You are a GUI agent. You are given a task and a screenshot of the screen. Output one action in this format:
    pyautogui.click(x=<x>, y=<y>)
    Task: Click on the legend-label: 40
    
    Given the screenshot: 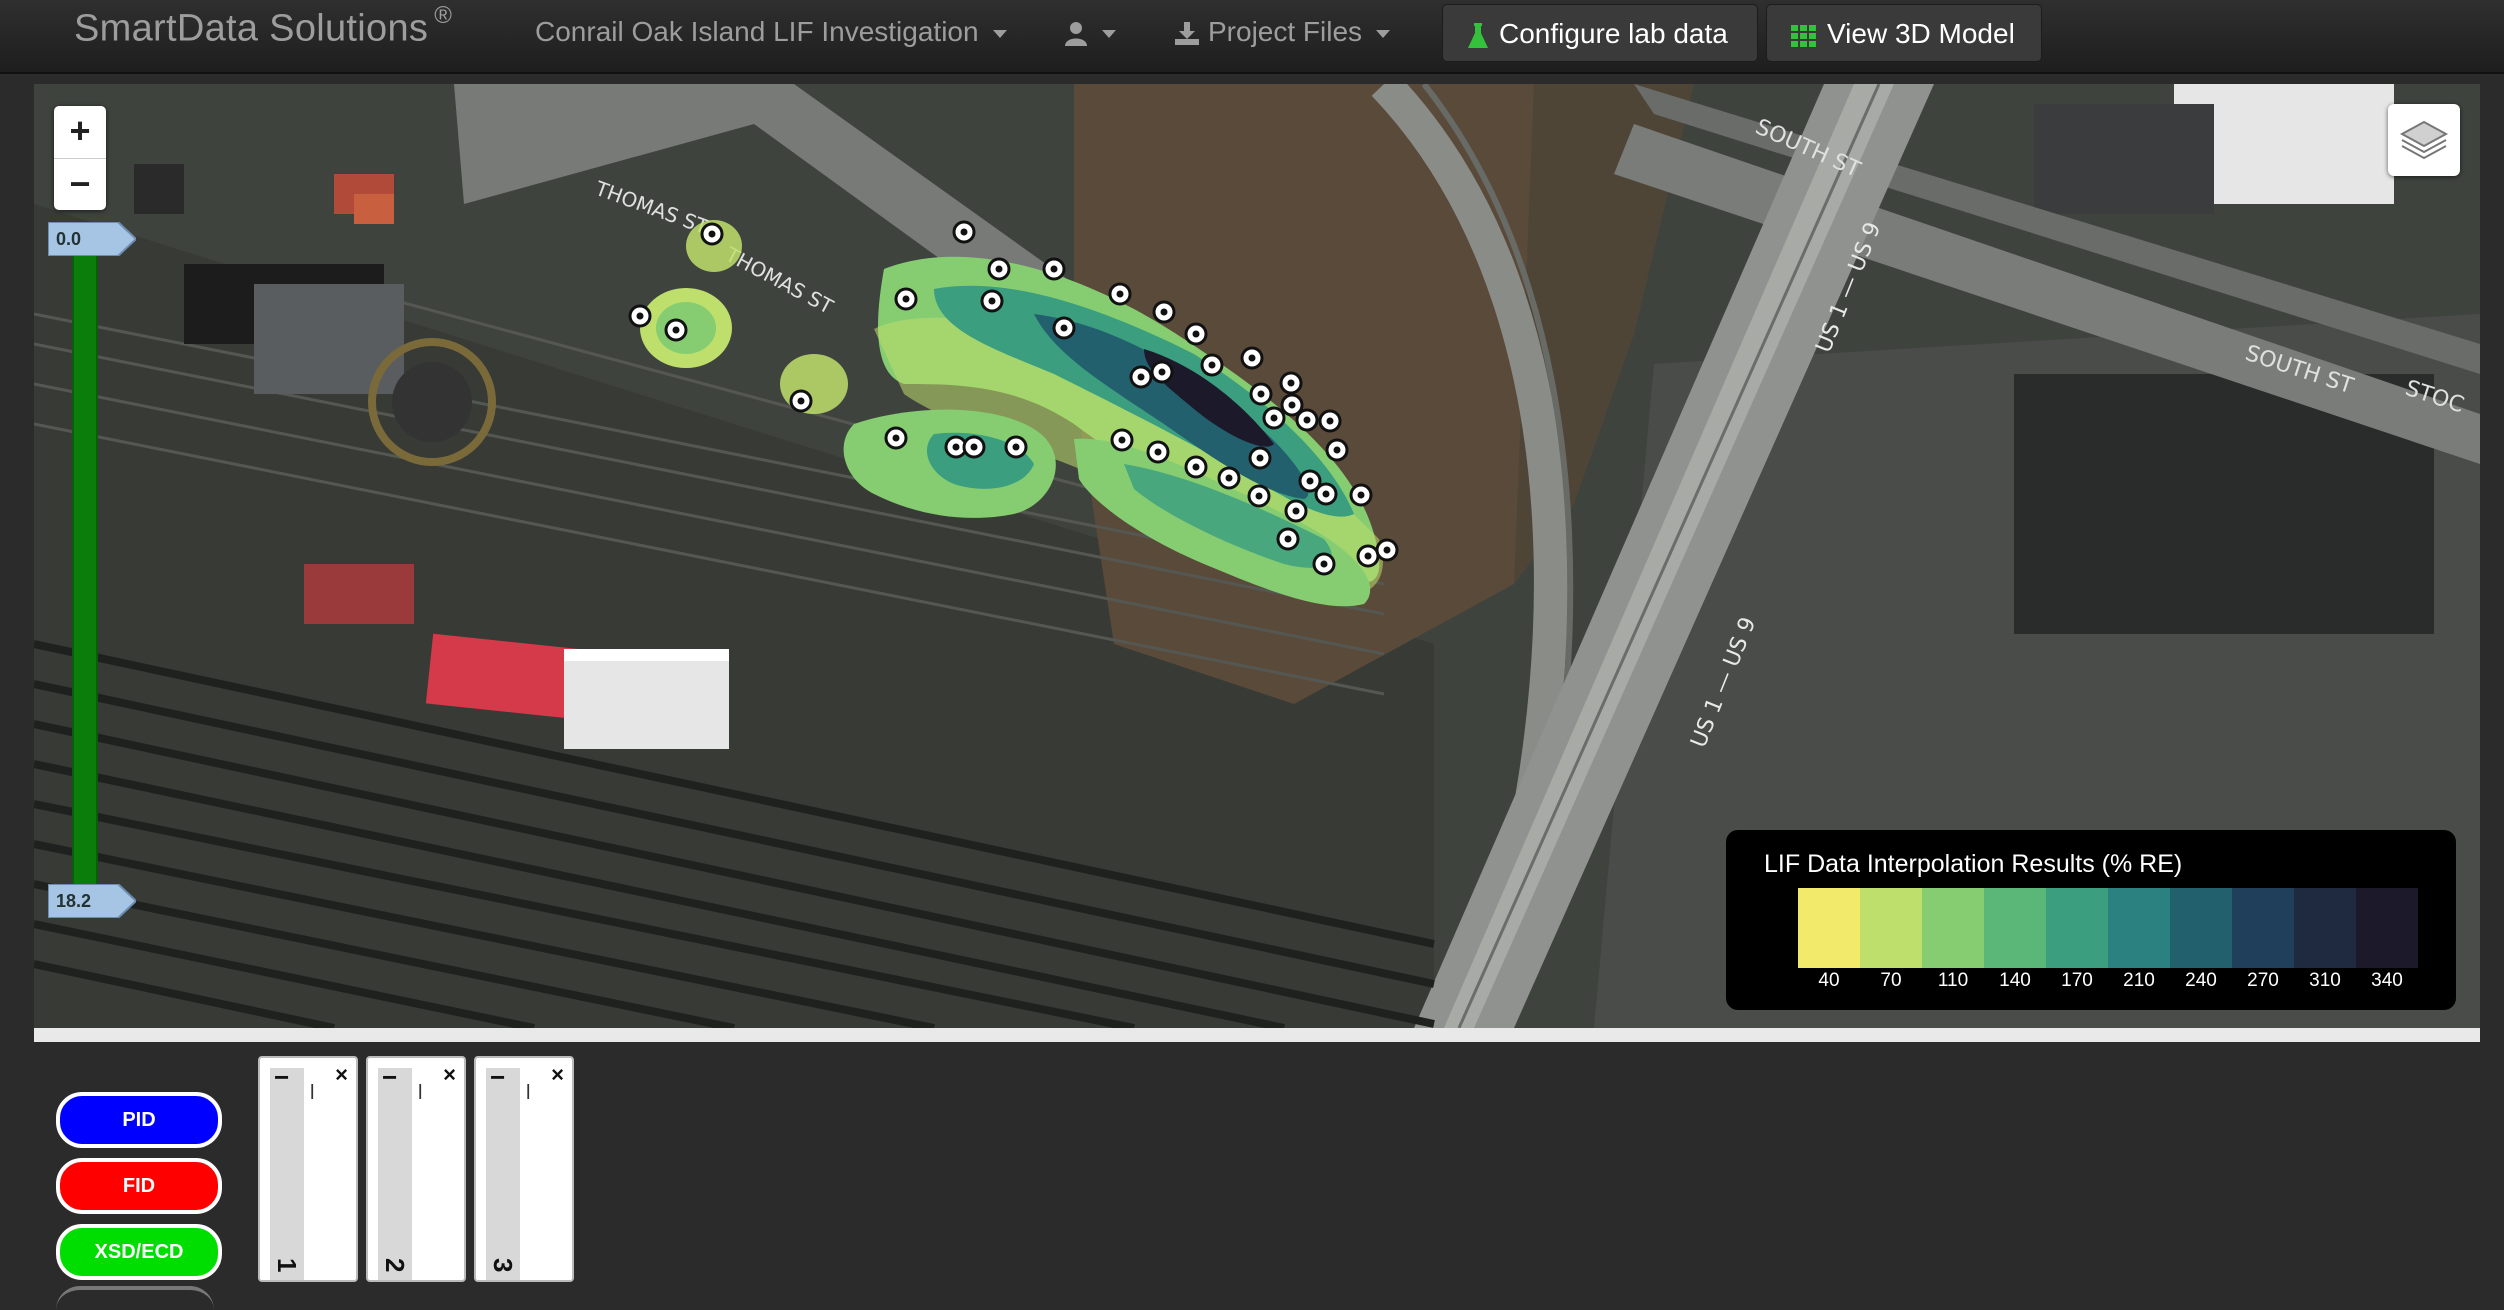 What is the action you would take?
    pyautogui.click(x=1829, y=980)
    